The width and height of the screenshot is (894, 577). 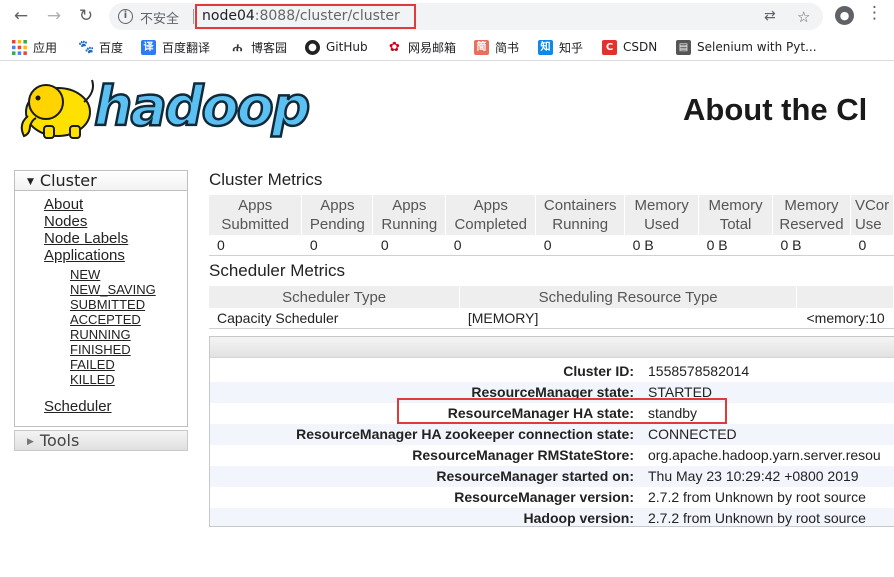 What do you see at coordinates (662, 215) in the screenshot?
I see `column-header: Memory Used` at bounding box center [662, 215].